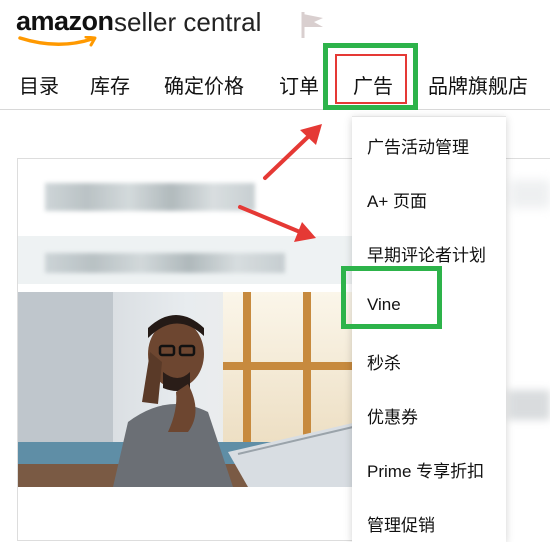 The width and height of the screenshot is (550, 542). What do you see at coordinates (392, 415) in the screenshot?
I see `menu-item-coupons: 优惠券` at bounding box center [392, 415].